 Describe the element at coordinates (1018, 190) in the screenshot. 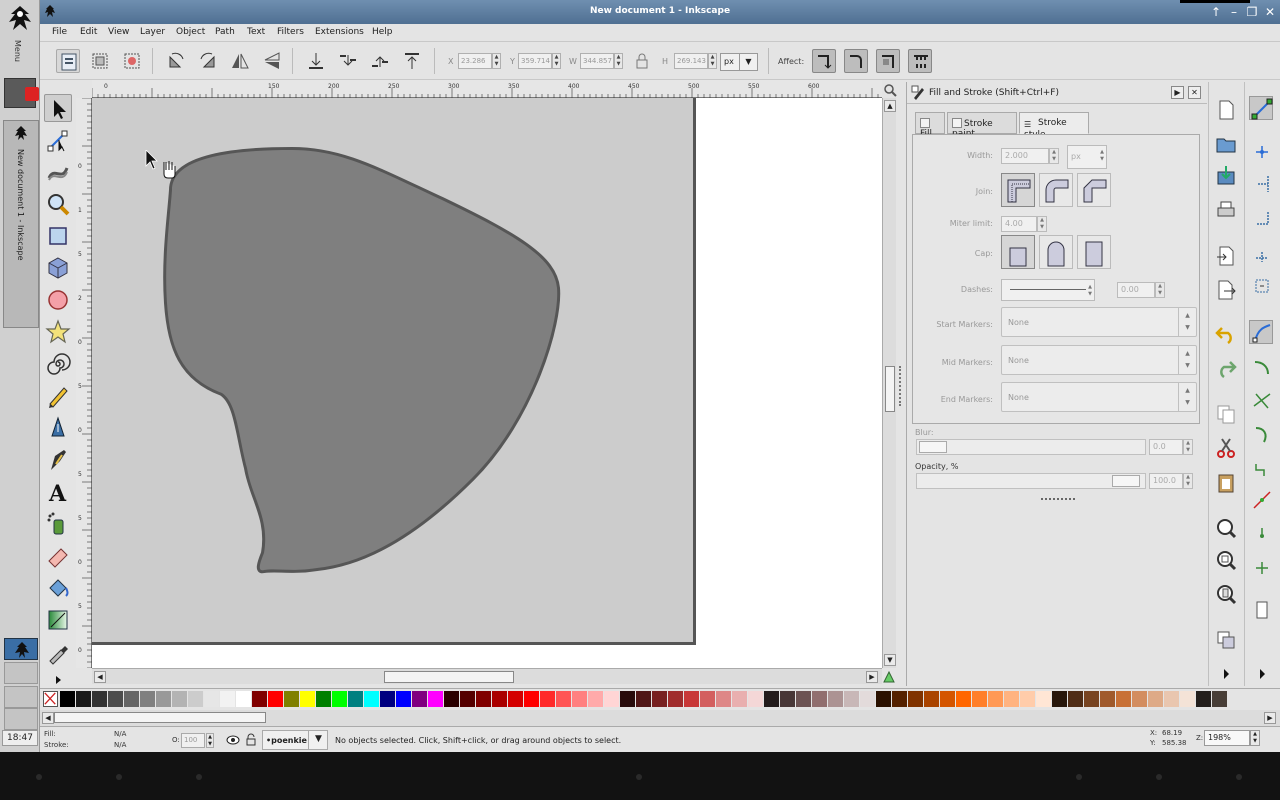

I see `miter-join-icon` at that location.